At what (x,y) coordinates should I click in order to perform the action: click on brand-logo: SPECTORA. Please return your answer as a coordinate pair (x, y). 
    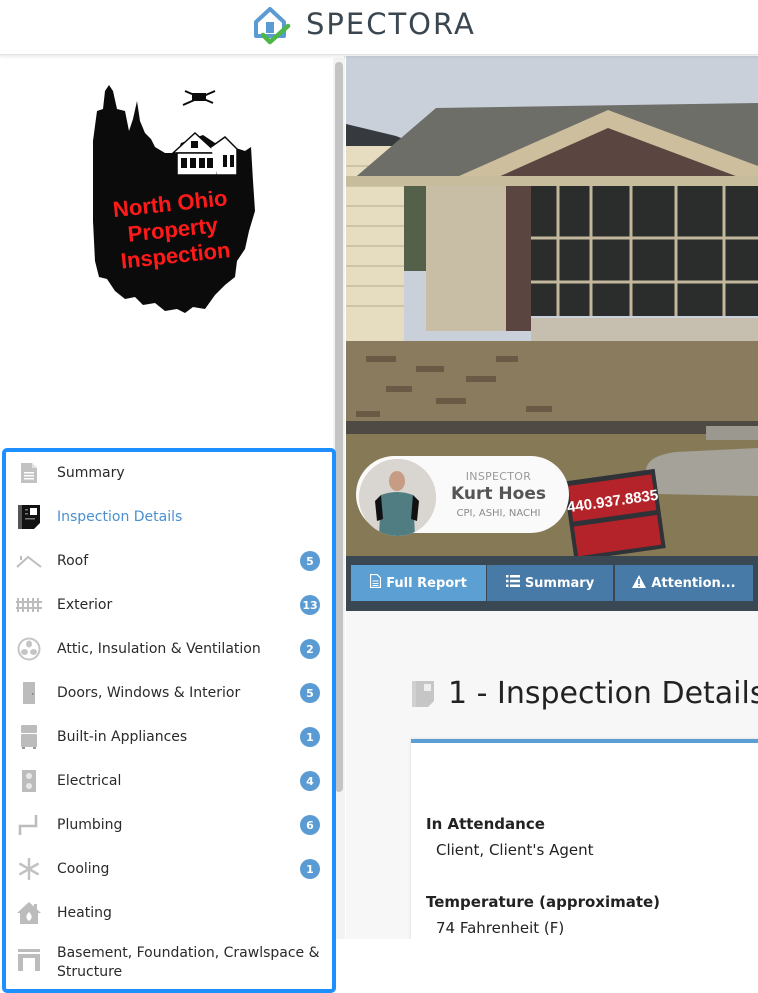
    Looking at the image, I should click on (363, 24).